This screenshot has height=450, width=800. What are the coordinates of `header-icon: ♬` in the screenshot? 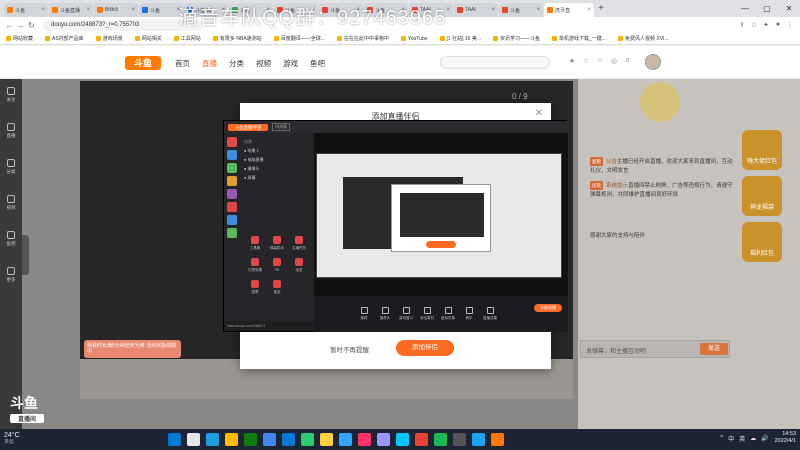 It's located at (628, 61).